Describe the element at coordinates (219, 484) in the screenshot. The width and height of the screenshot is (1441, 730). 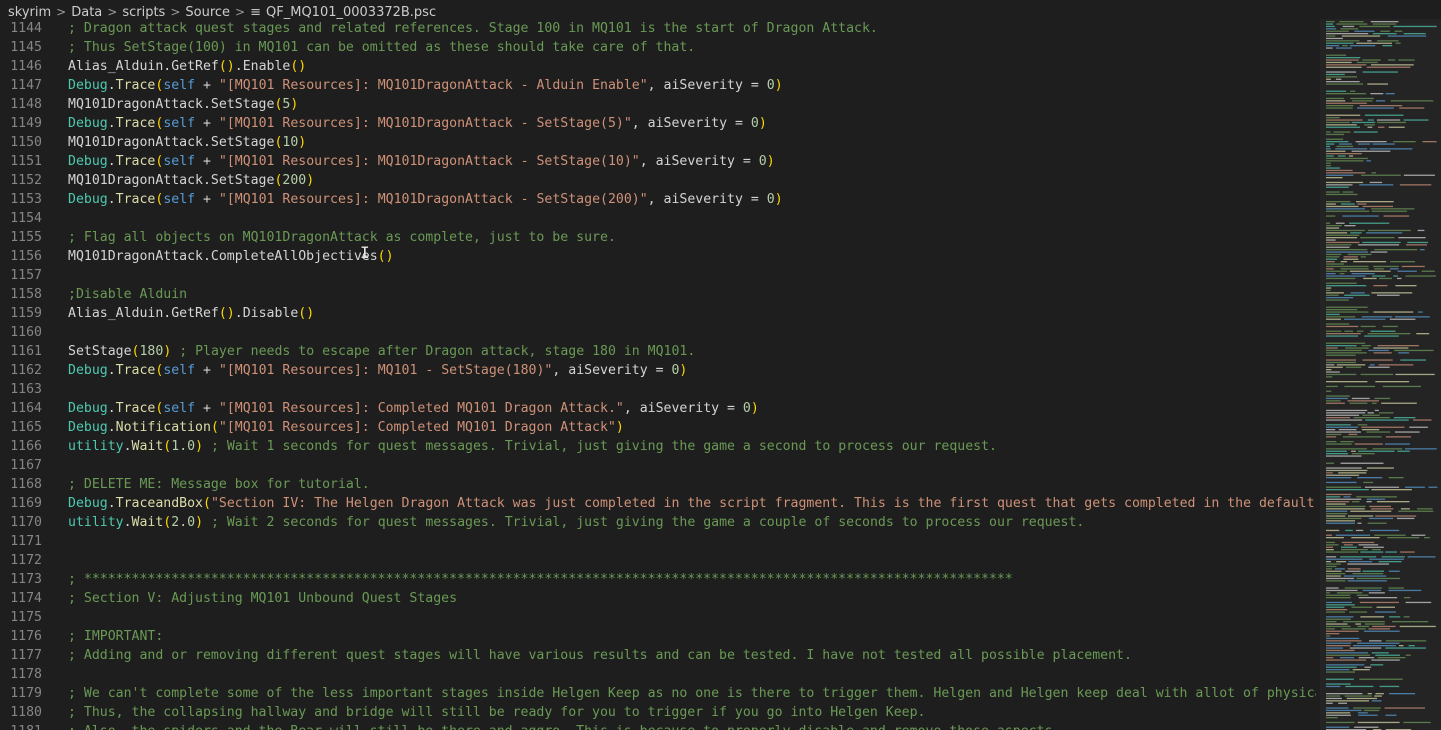
I see `code-text: ; DELETE ME: Message box for tutorial.` at that location.